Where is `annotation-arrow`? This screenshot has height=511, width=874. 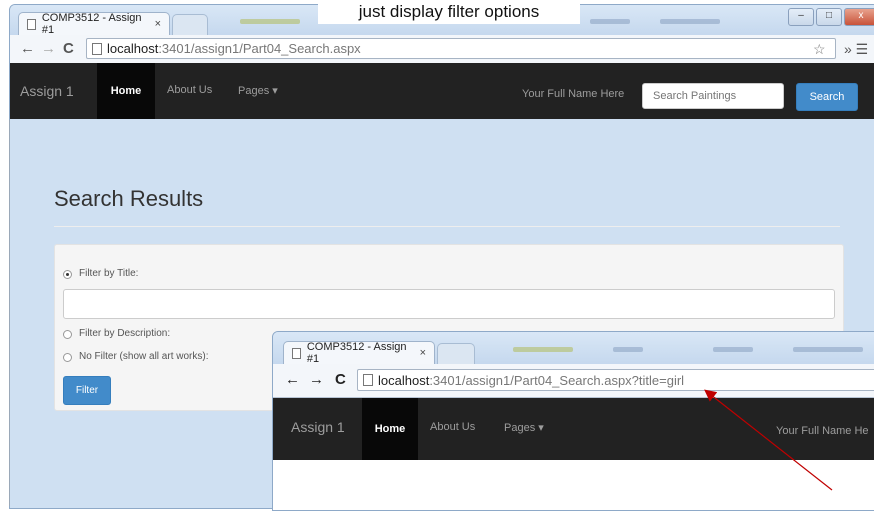 annotation-arrow is located at coordinates (768, 440).